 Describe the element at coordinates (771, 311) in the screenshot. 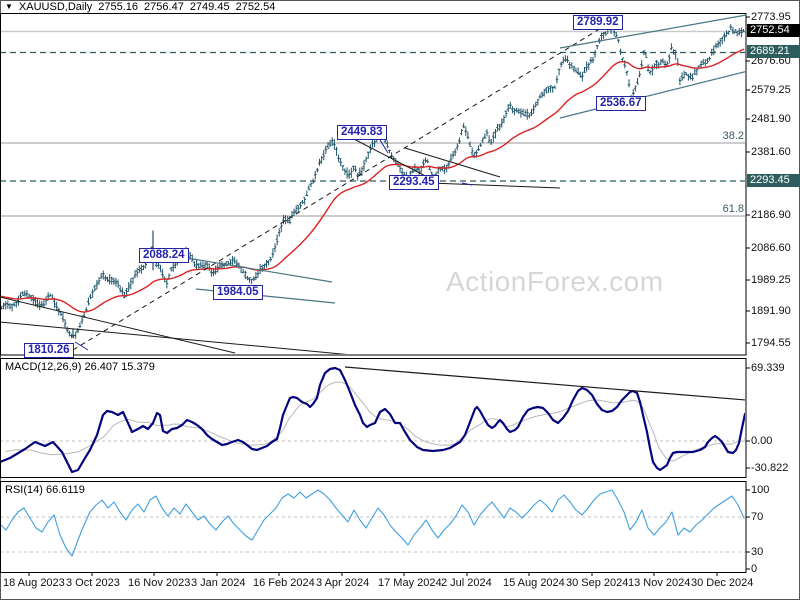

I see `price-axis-label: 1891.90` at that location.